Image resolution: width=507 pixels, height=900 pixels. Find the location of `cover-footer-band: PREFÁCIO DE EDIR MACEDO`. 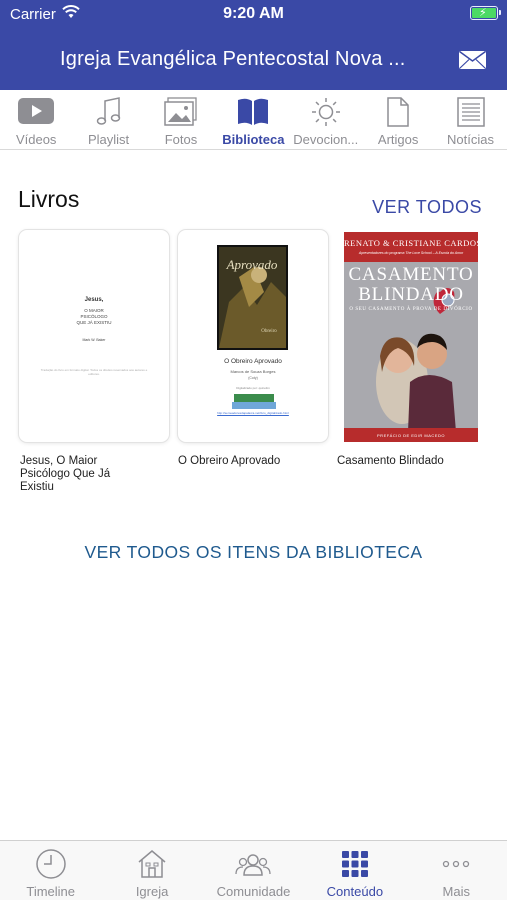

cover-footer-band: PREFÁCIO DE EDIR MACEDO is located at coordinates (411, 435).